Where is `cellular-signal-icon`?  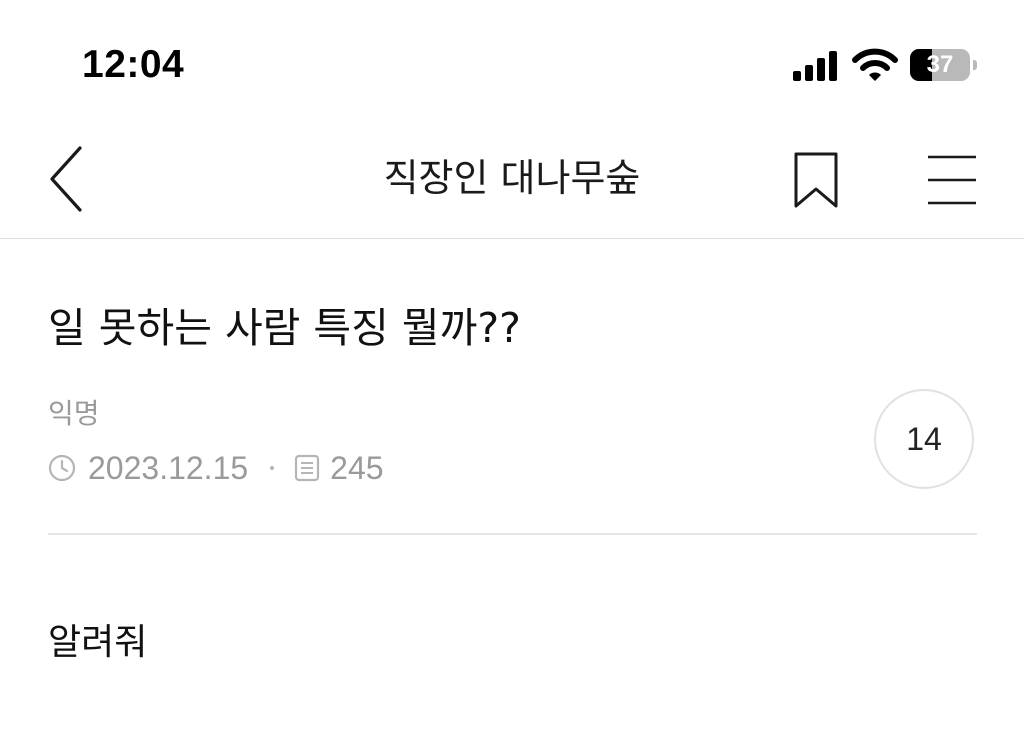 cellular-signal-icon is located at coordinates (815, 66).